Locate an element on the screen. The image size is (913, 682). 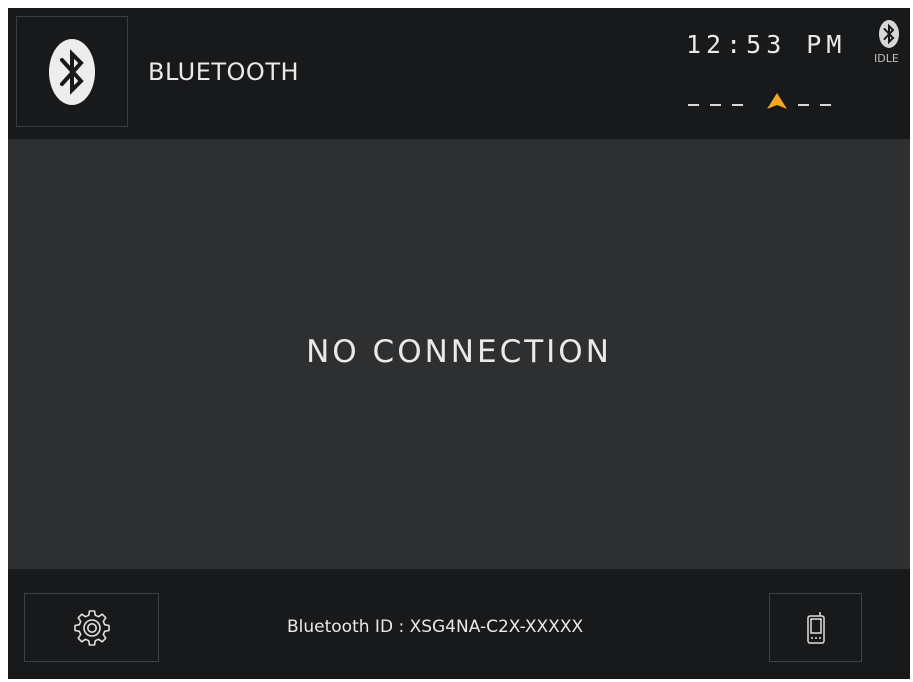
clock: 12:53 PM is located at coordinates (766, 44).